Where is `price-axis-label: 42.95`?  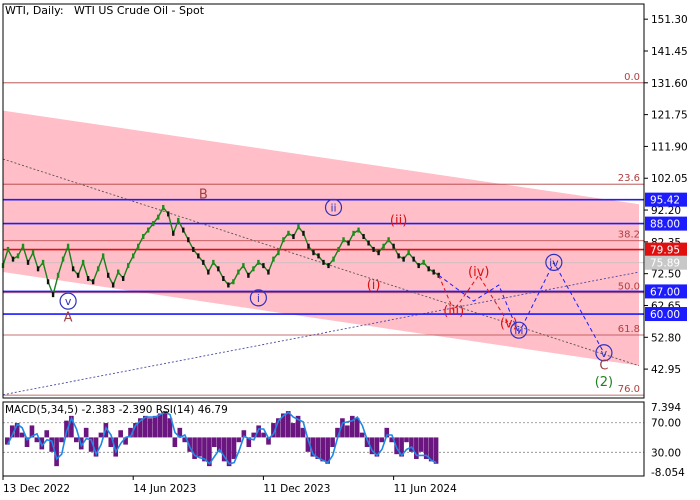
price-axis-label: 42.95 is located at coordinates (666, 370).